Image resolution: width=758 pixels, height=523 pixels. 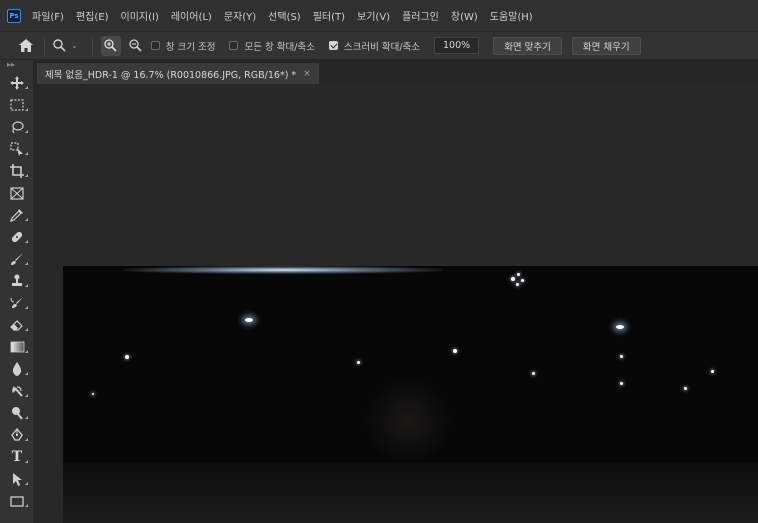 I want to click on object-select-icon, so click(x=16, y=149).